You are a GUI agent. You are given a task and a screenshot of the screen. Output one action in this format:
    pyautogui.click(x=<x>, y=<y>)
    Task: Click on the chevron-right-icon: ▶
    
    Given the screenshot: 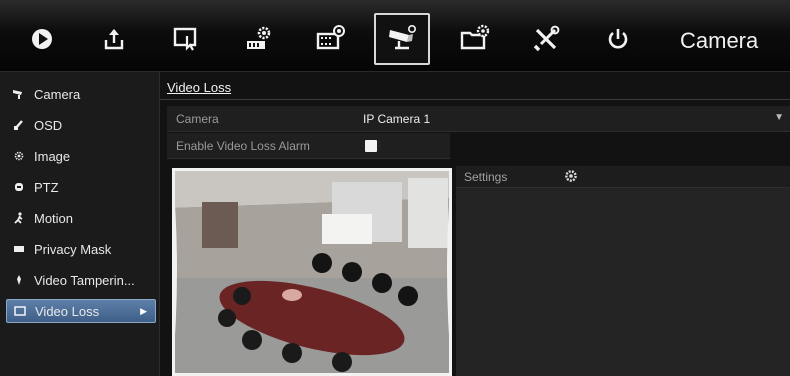 What is the action you would take?
    pyautogui.click(x=143, y=310)
    